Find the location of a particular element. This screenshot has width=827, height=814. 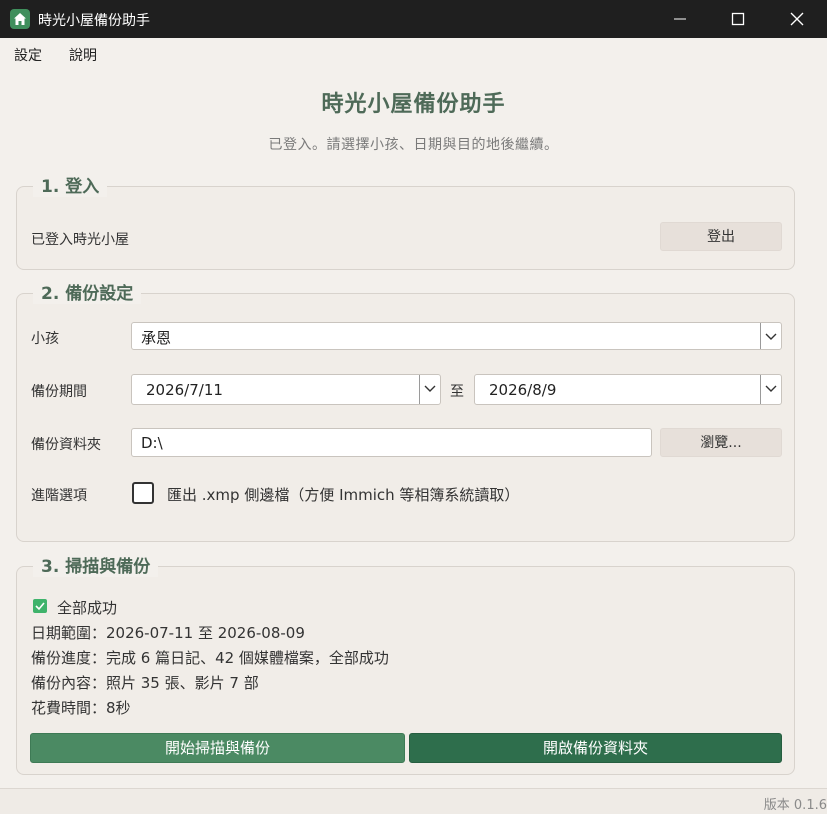

scan-elapsed: 花費時間：8秒 is located at coordinates (81, 708).